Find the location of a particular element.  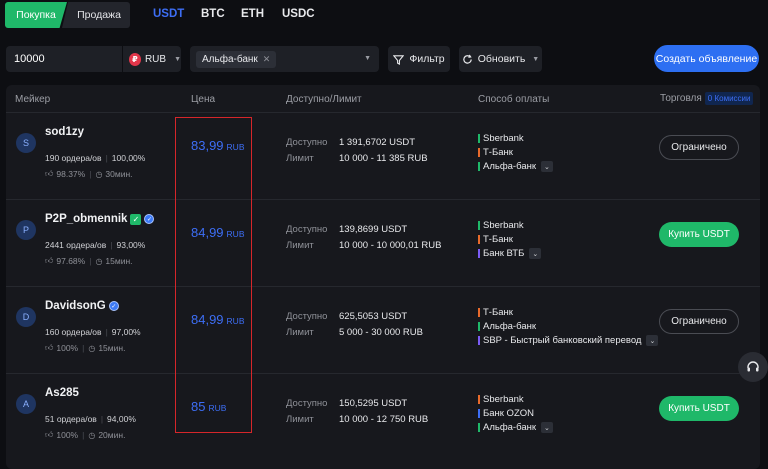

completion-rate: 97,00% is located at coordinates (126, 332).